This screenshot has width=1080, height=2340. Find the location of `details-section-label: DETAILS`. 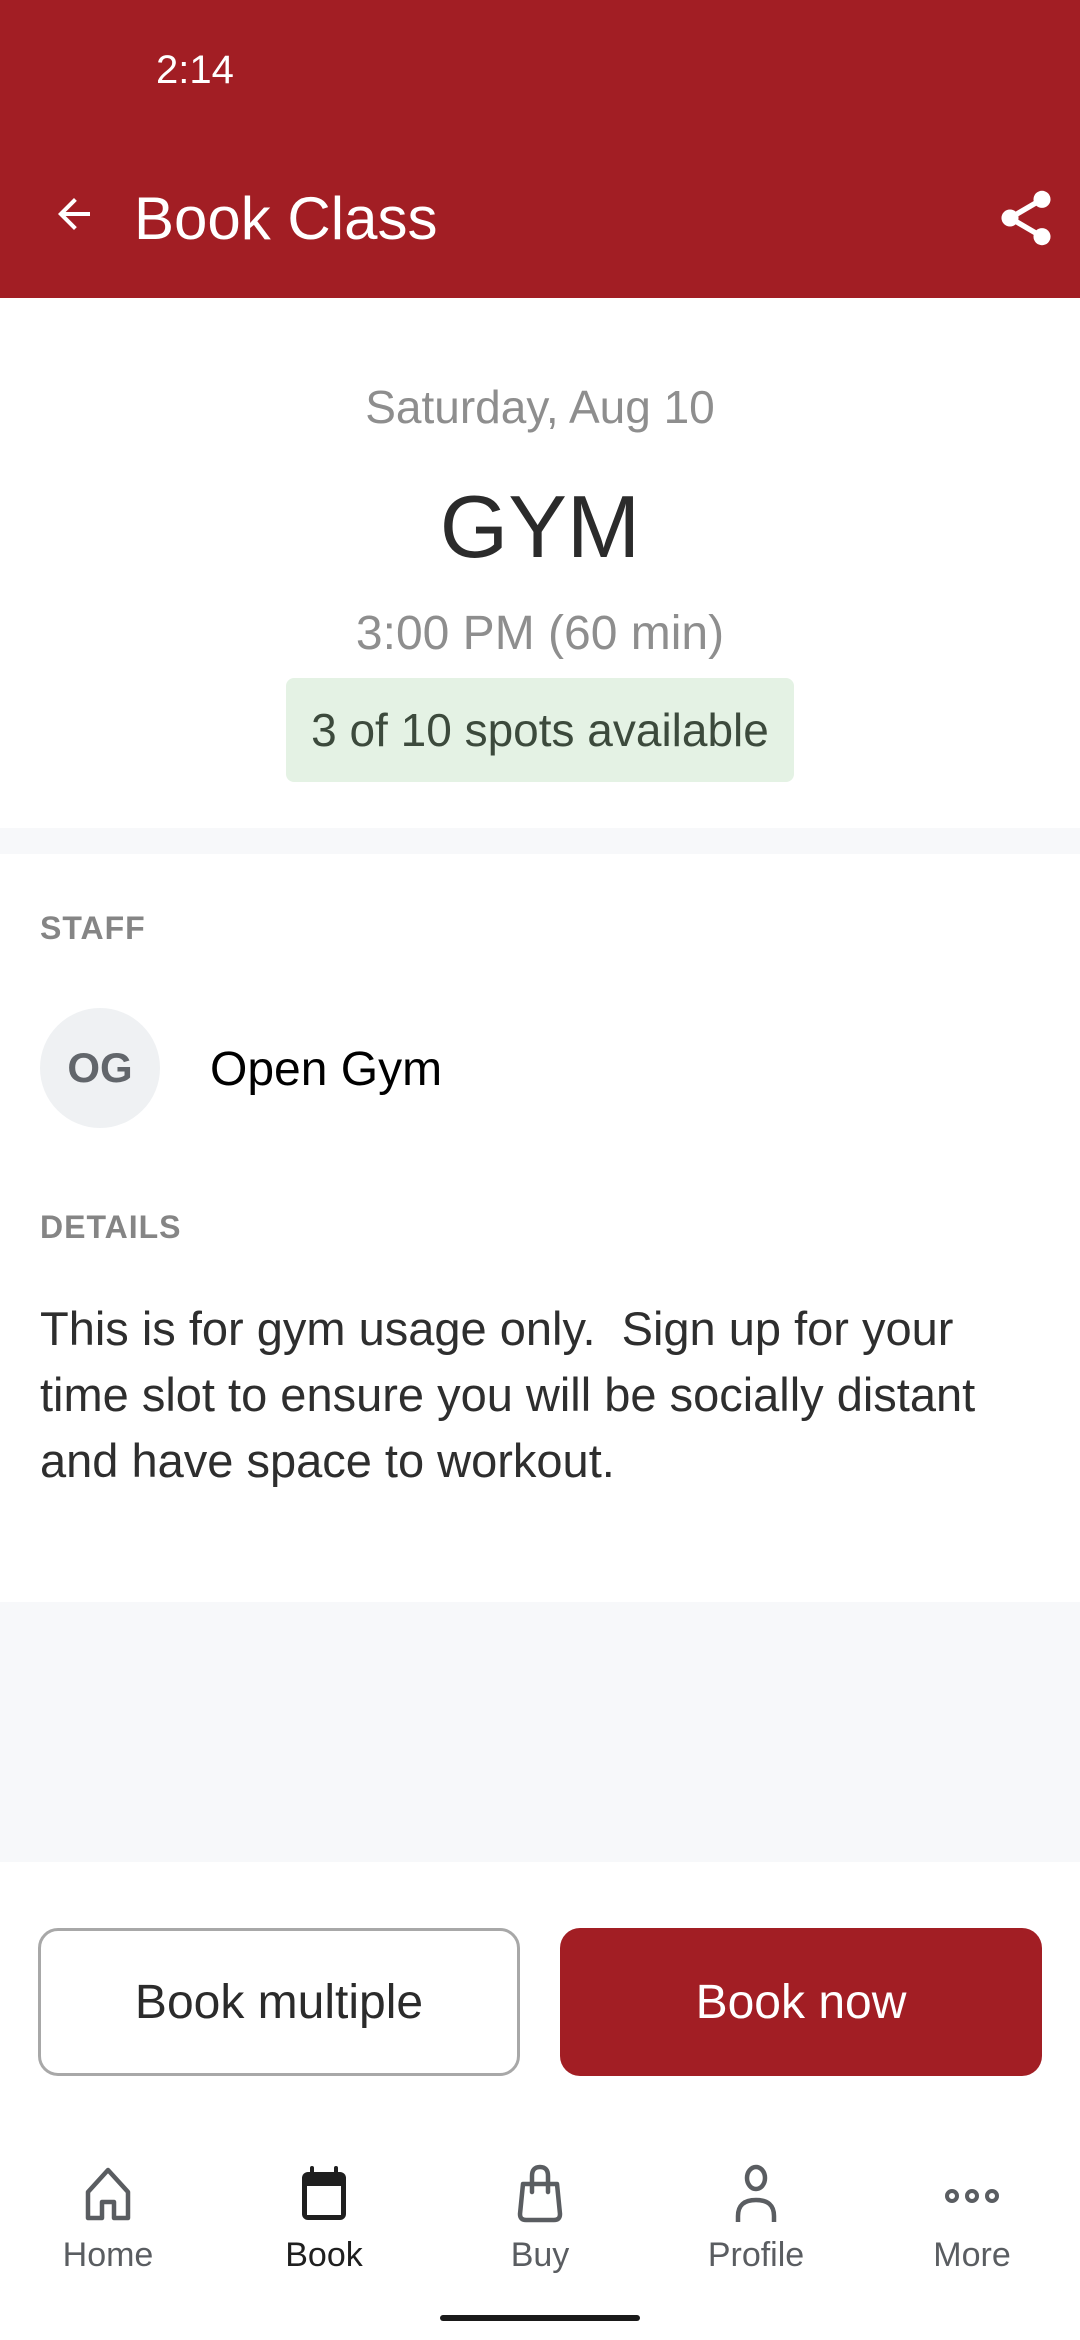

details-section-label: DETAILS is located at coordinates (111, 1227).